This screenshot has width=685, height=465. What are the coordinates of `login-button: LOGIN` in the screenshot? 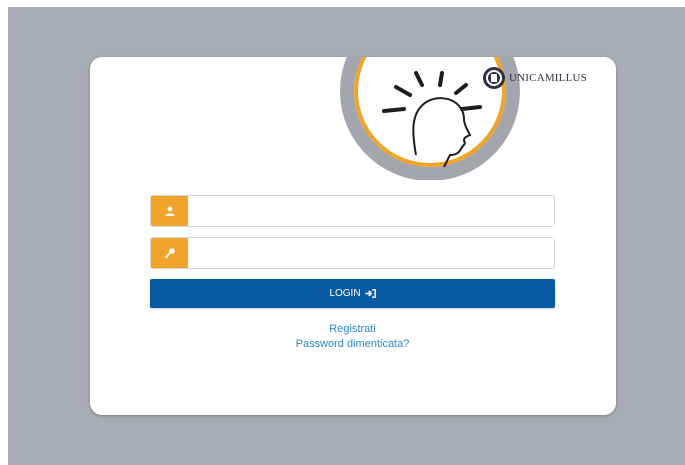 It's located at (352, 293).